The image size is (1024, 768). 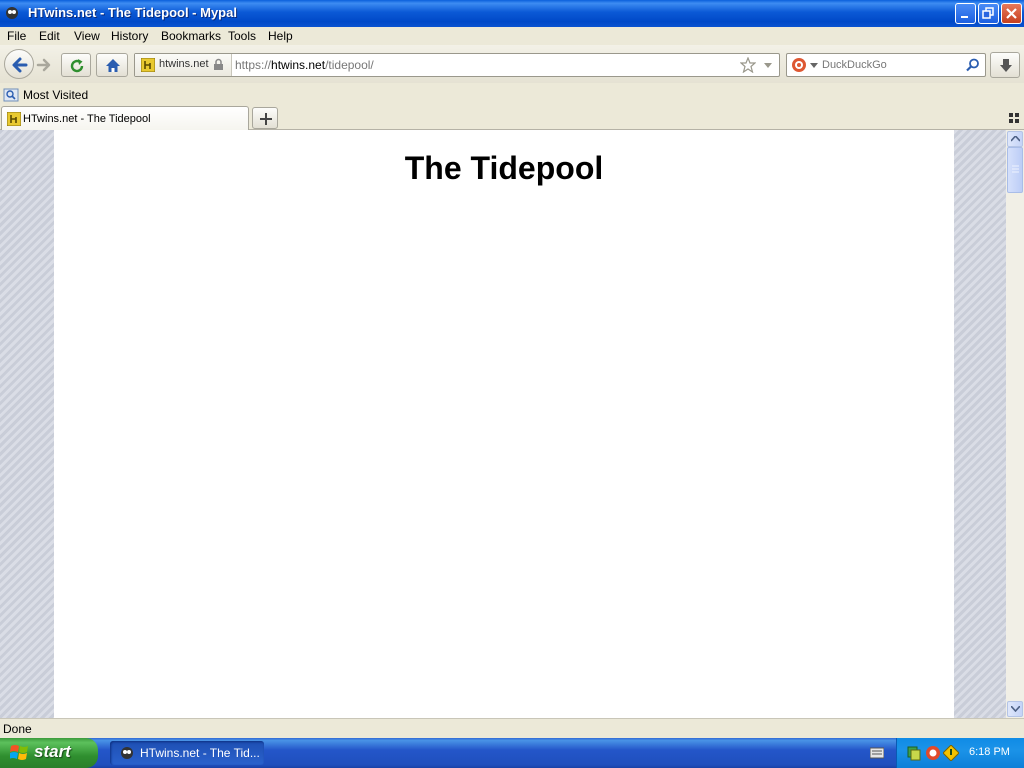 What do you see at coordinates (973, 65) in the screenshot?
I see `search-icon` at bounding box center [973, 65].